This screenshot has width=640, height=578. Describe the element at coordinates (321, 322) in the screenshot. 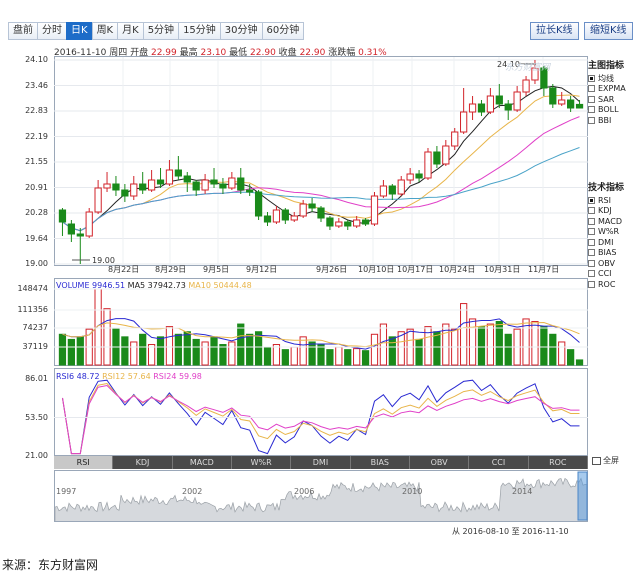

I see `volume-panel` at that location.